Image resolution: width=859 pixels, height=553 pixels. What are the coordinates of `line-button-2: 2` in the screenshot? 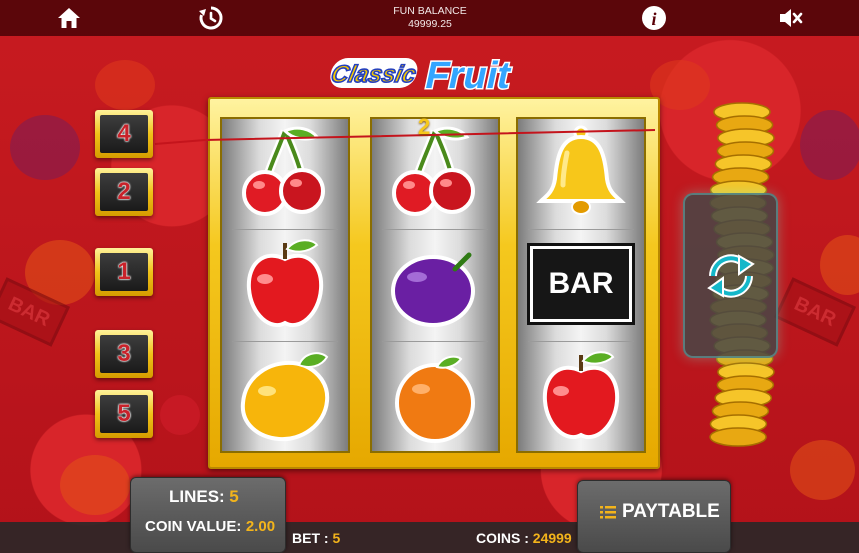 It's located at (124, 192).